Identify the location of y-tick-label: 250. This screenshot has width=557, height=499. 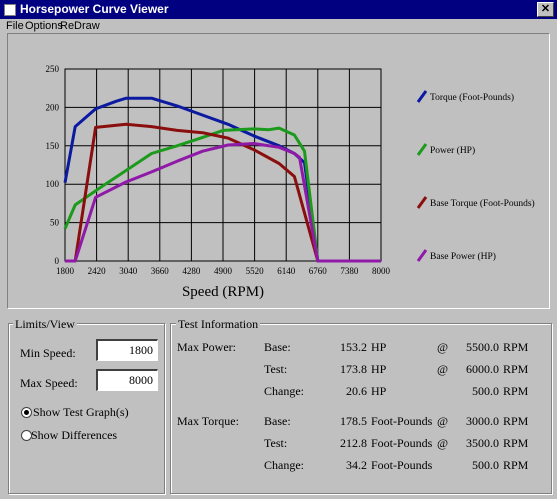
(53, 69).